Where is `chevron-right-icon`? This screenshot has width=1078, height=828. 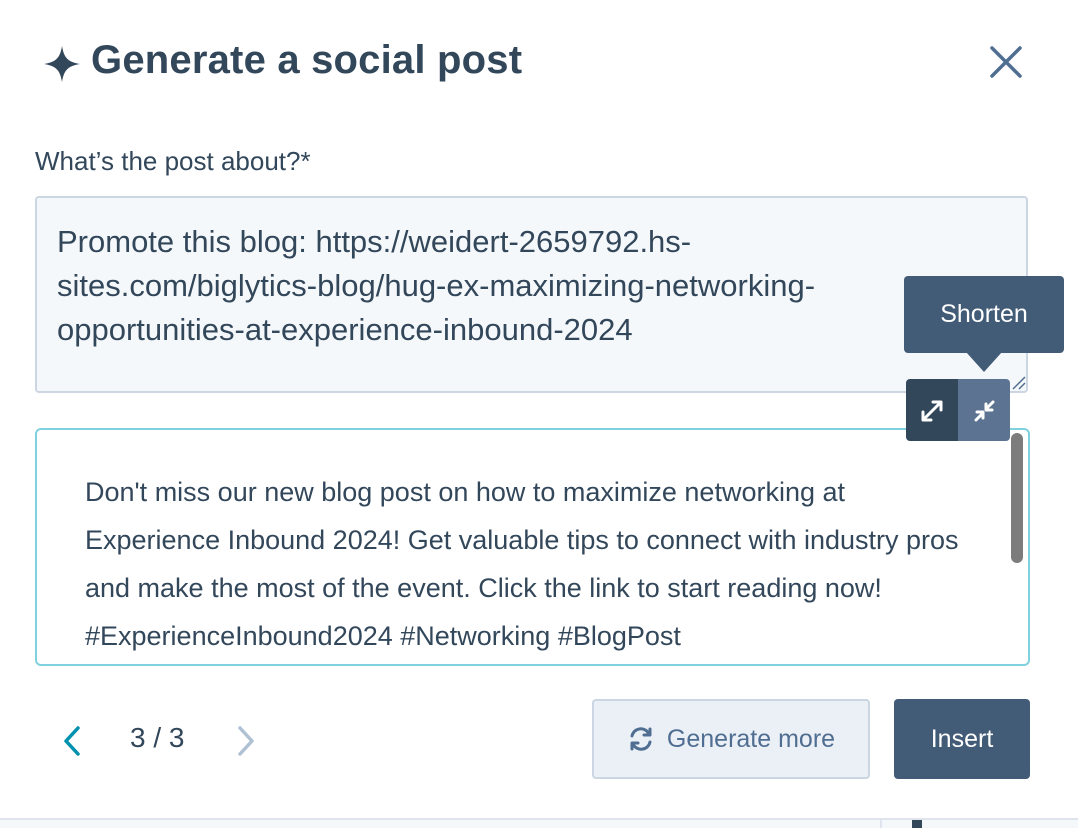 chevron-right-icon is located at coordinates (246, 741).